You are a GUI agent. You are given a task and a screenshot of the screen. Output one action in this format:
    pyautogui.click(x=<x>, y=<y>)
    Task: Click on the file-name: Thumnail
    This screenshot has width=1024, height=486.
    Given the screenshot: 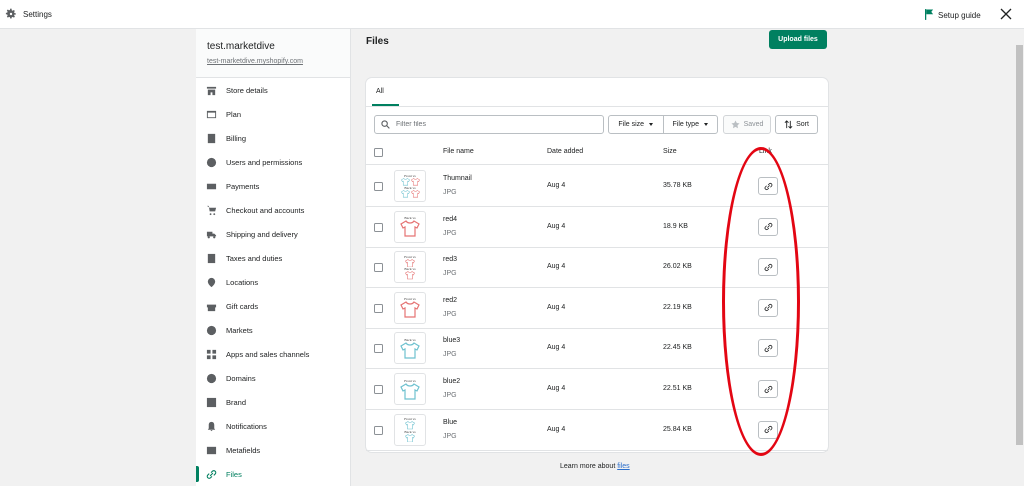 What is the action you would take?
    pyautogui.click(x=457, y=178)
    